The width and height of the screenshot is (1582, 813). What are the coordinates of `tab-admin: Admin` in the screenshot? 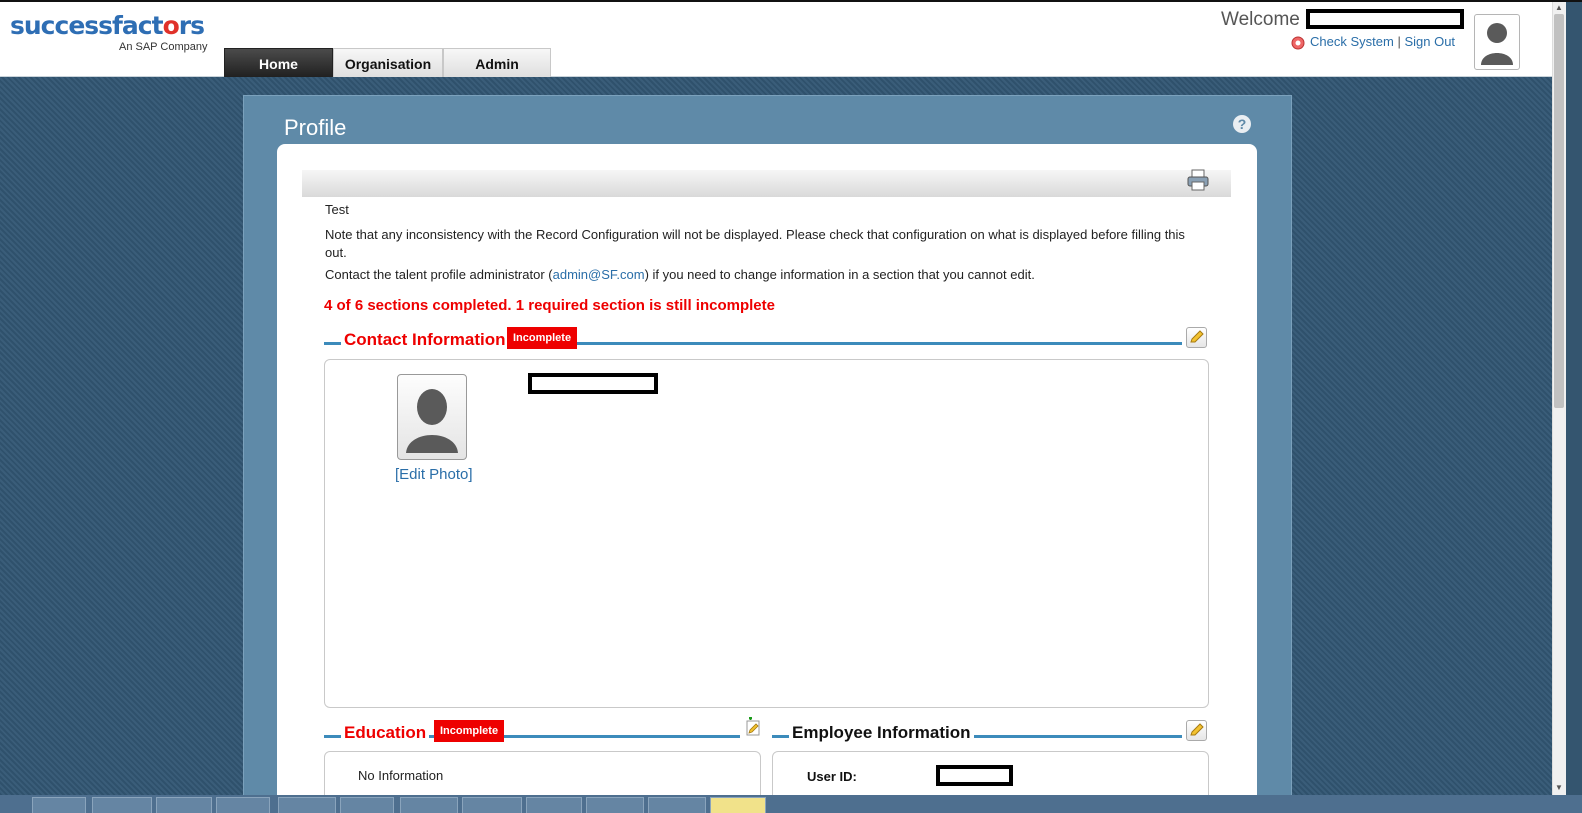 It's located at (497, 63).